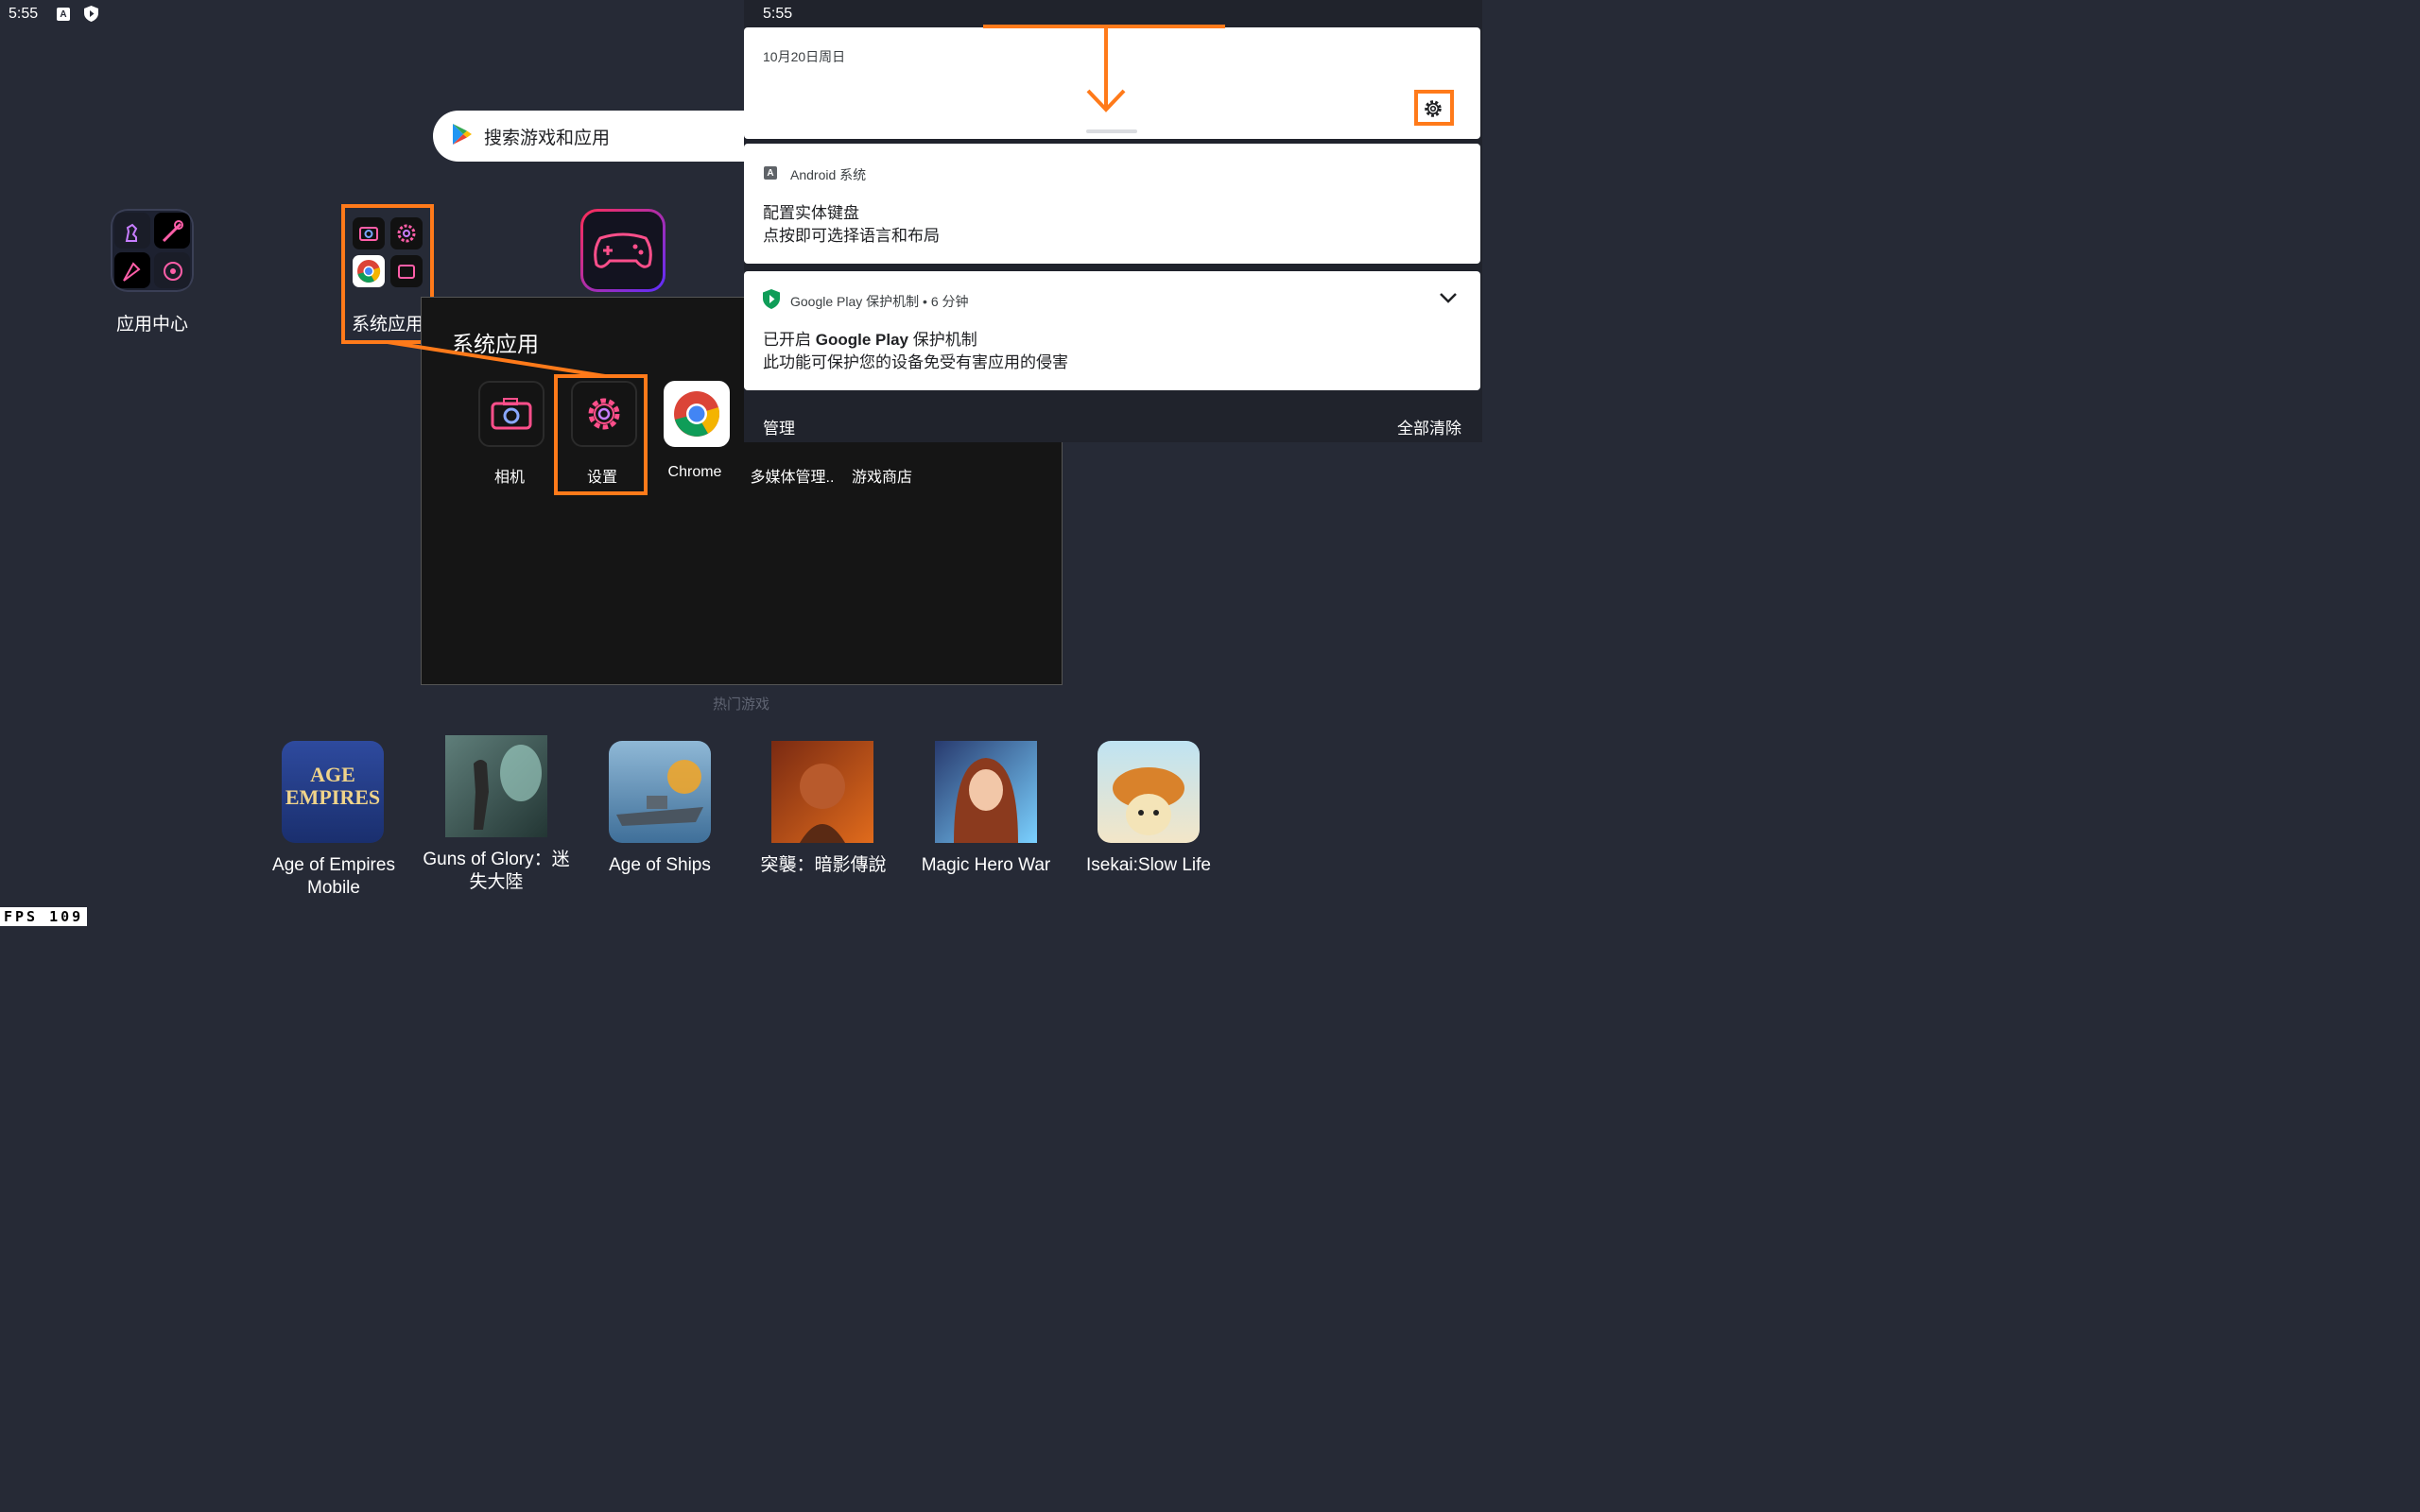  I want to click on raid-shadow-thumb, so click(822, 792).